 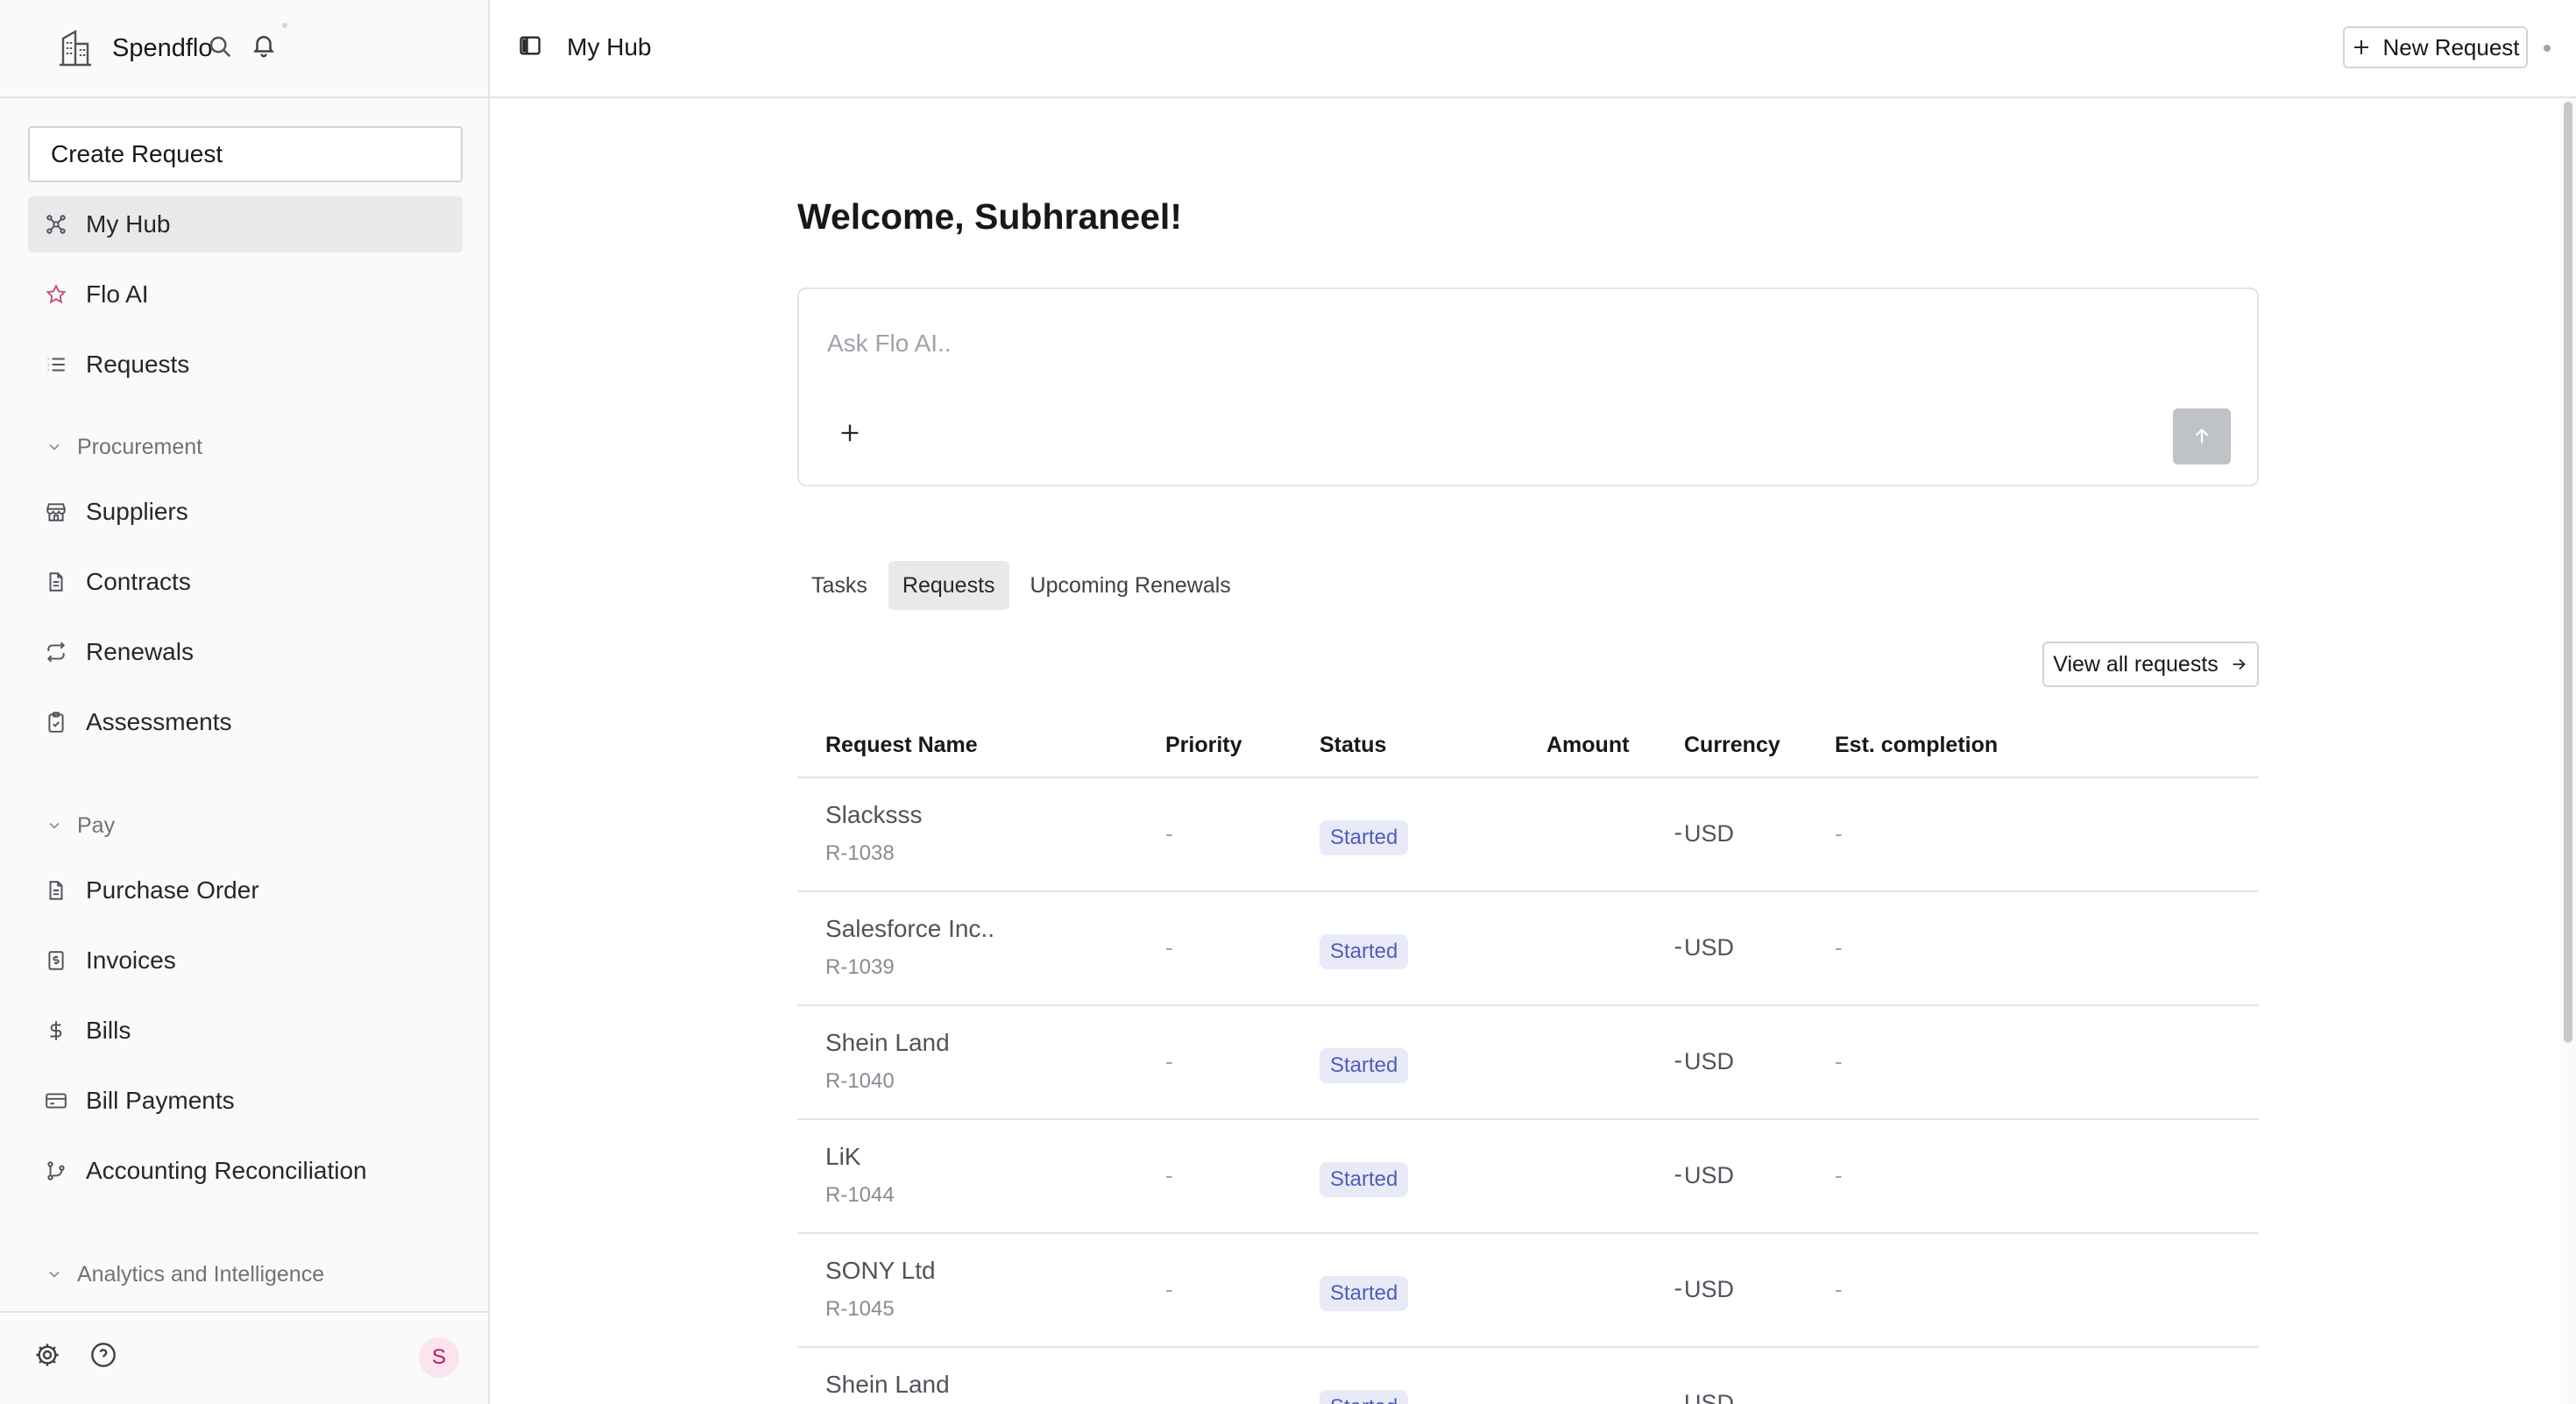 I want to click on send-button, so click(x=2202, y=436).